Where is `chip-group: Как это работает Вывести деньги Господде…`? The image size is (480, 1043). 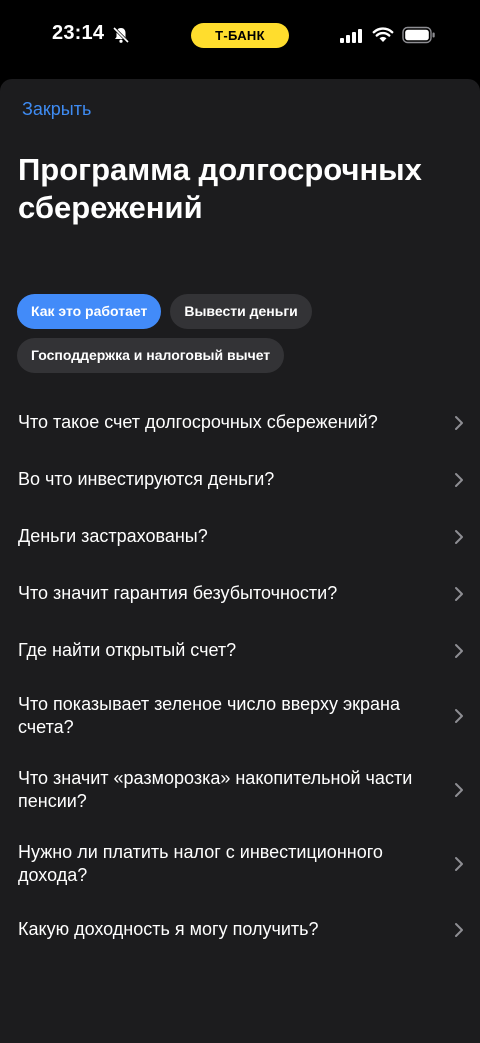
chip-group: Как это работает Вывести деньги Господде… is located at coordinates (237, 333).